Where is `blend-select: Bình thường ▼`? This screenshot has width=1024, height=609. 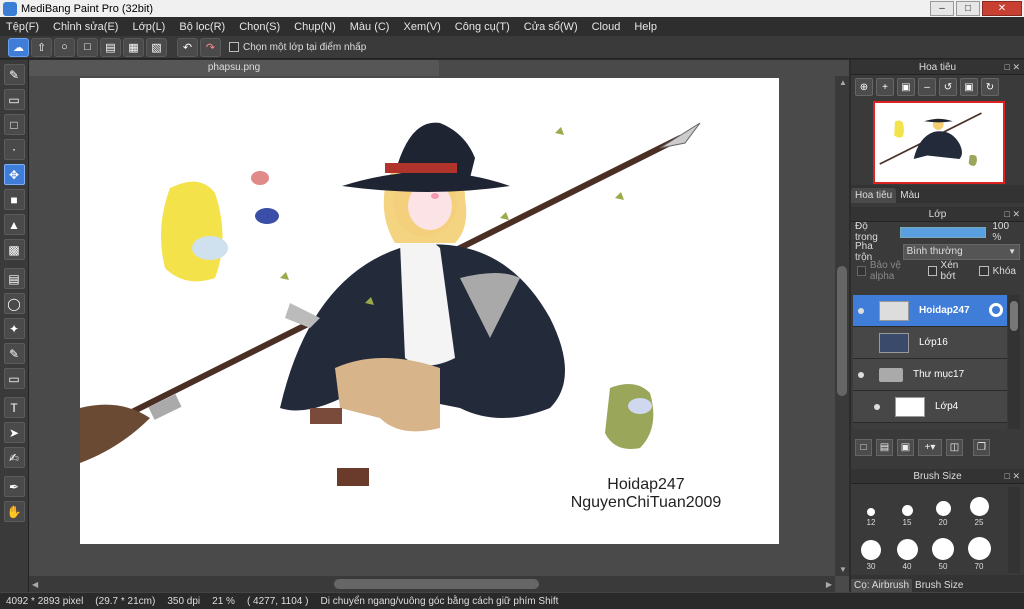
blend-select: Bình thường ▼ is located at coordinates (961, 252).